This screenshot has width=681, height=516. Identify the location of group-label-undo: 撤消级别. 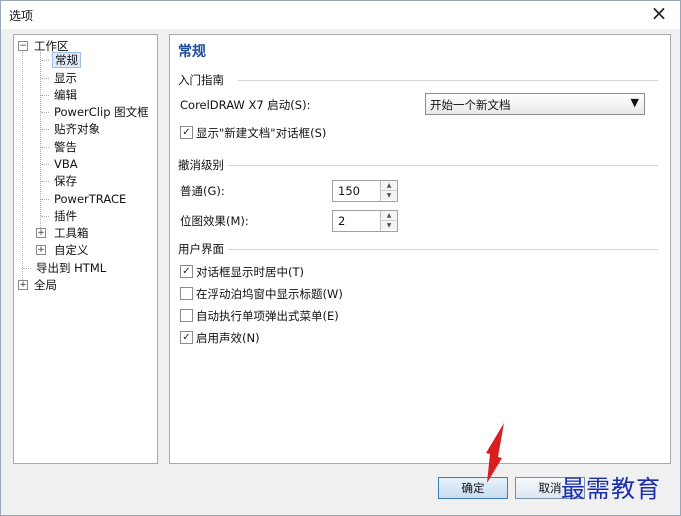
(201, 165).